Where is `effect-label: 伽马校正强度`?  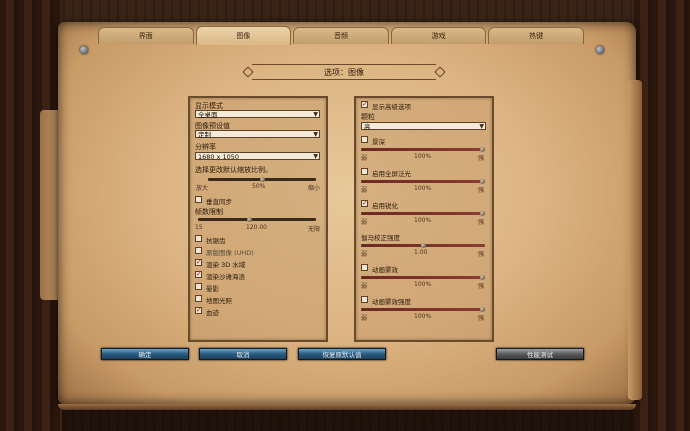
effect-label: 伽马校正强度 is located at coordinates (380, 238).